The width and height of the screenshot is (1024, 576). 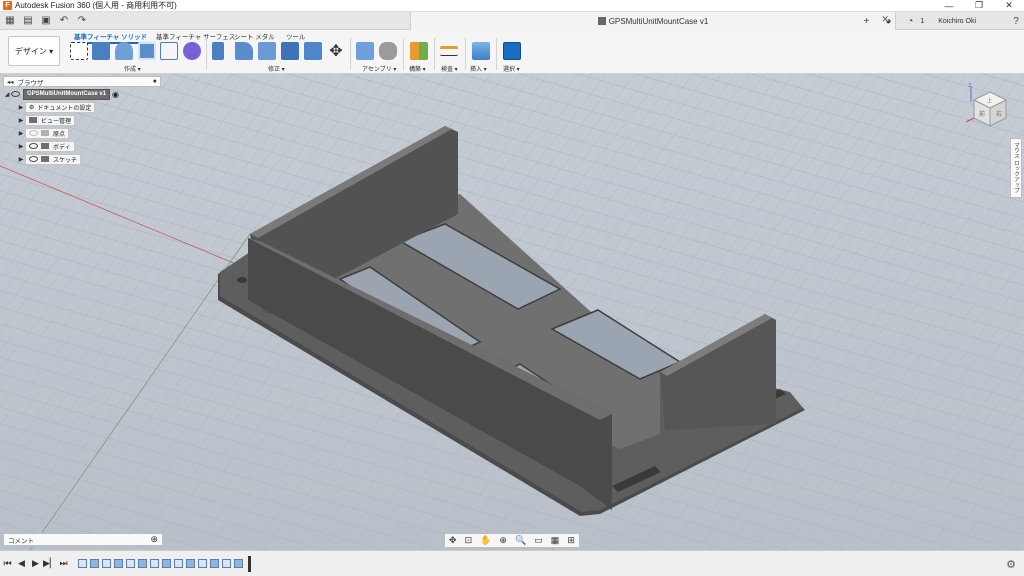 What do you see at coordinates (249, 563) in the screenshot?
I see `timeline-marker` at bounding box center [249, 563].